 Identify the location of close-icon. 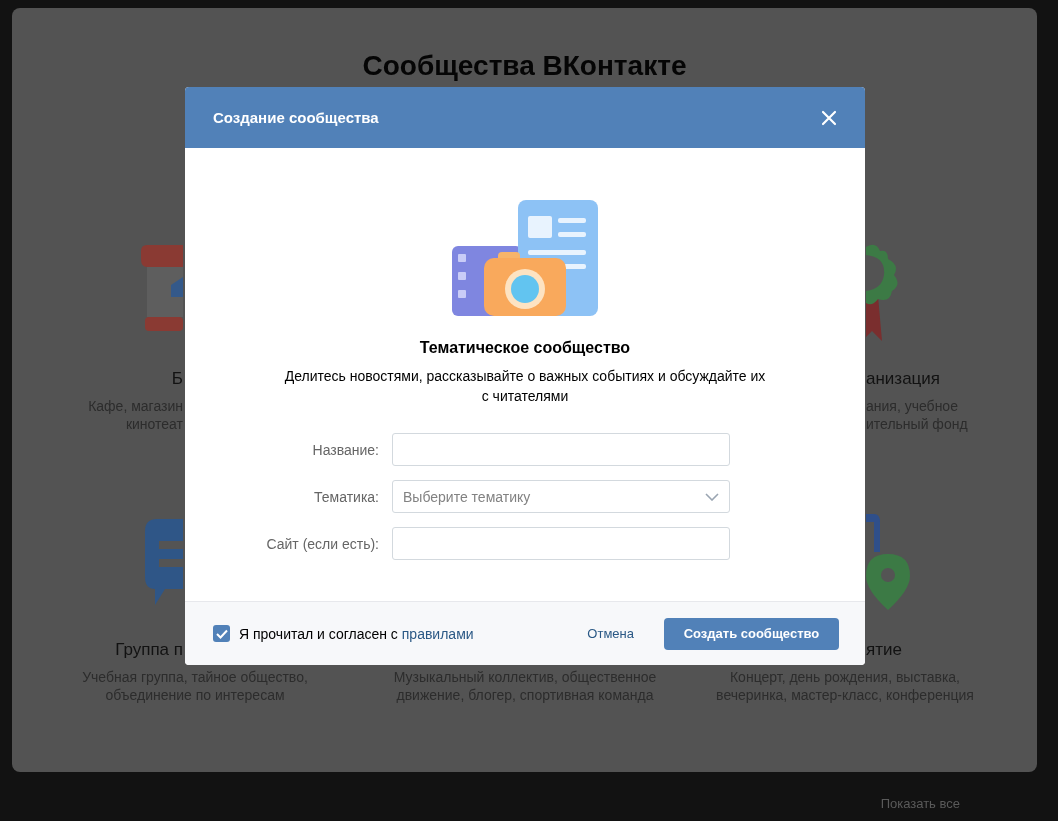
(829, 117).